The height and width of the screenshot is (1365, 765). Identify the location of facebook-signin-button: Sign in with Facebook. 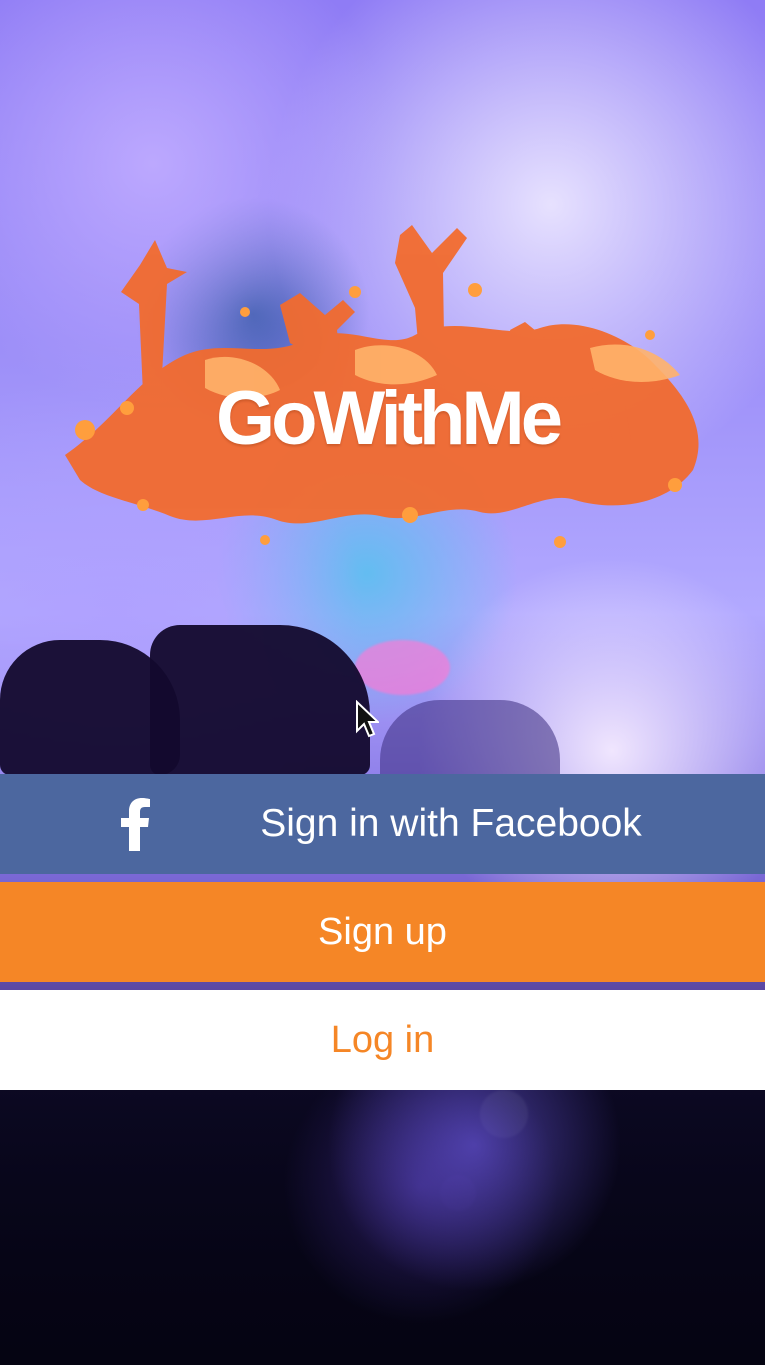
(382, 824).